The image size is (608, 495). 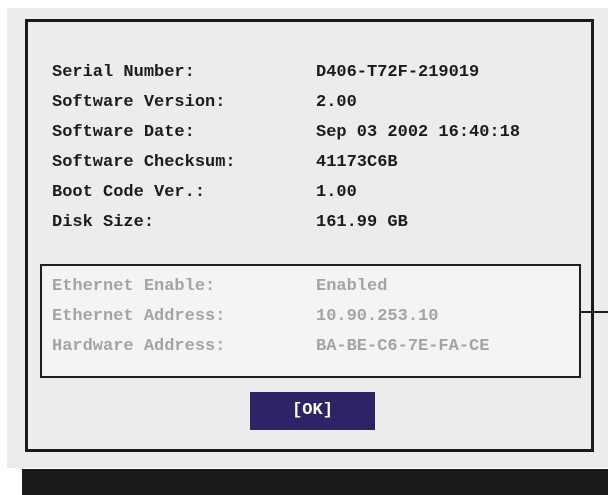 I want to click on ok-button: [OK], so click(x=312, y=411).